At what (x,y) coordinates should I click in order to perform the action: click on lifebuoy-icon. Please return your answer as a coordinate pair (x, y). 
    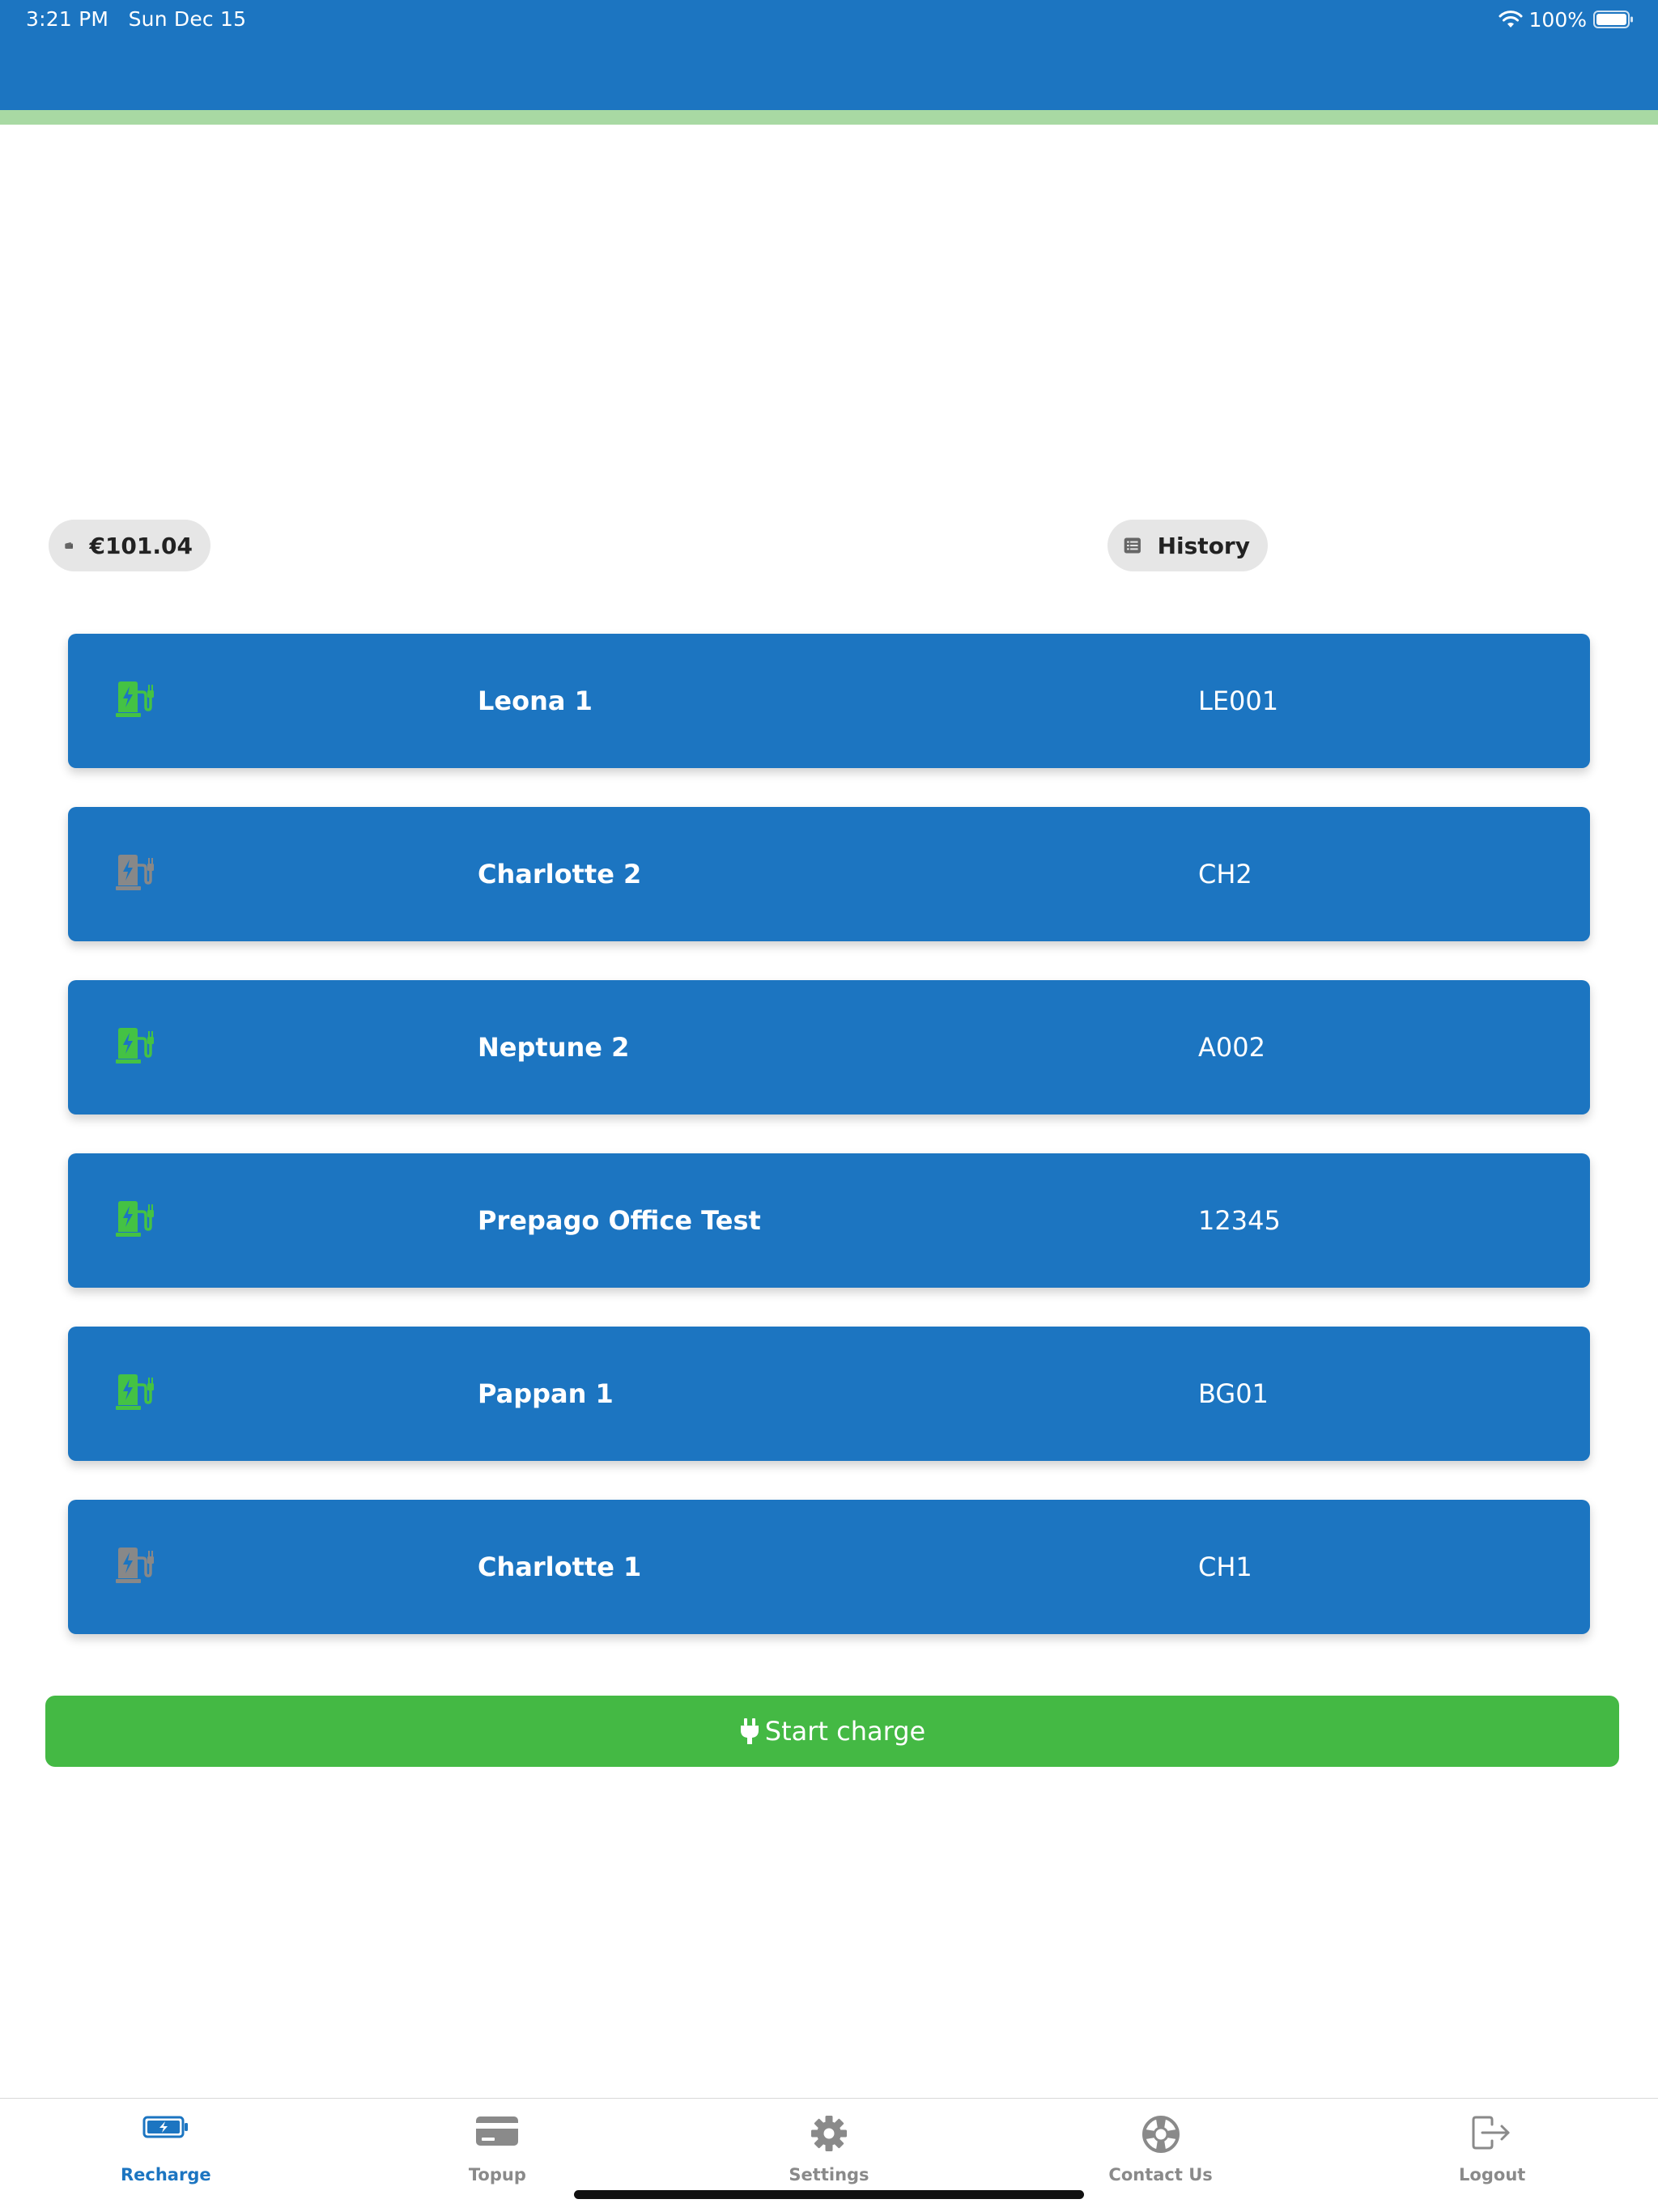
    Looking at the image, I should click on (1160, 2134).